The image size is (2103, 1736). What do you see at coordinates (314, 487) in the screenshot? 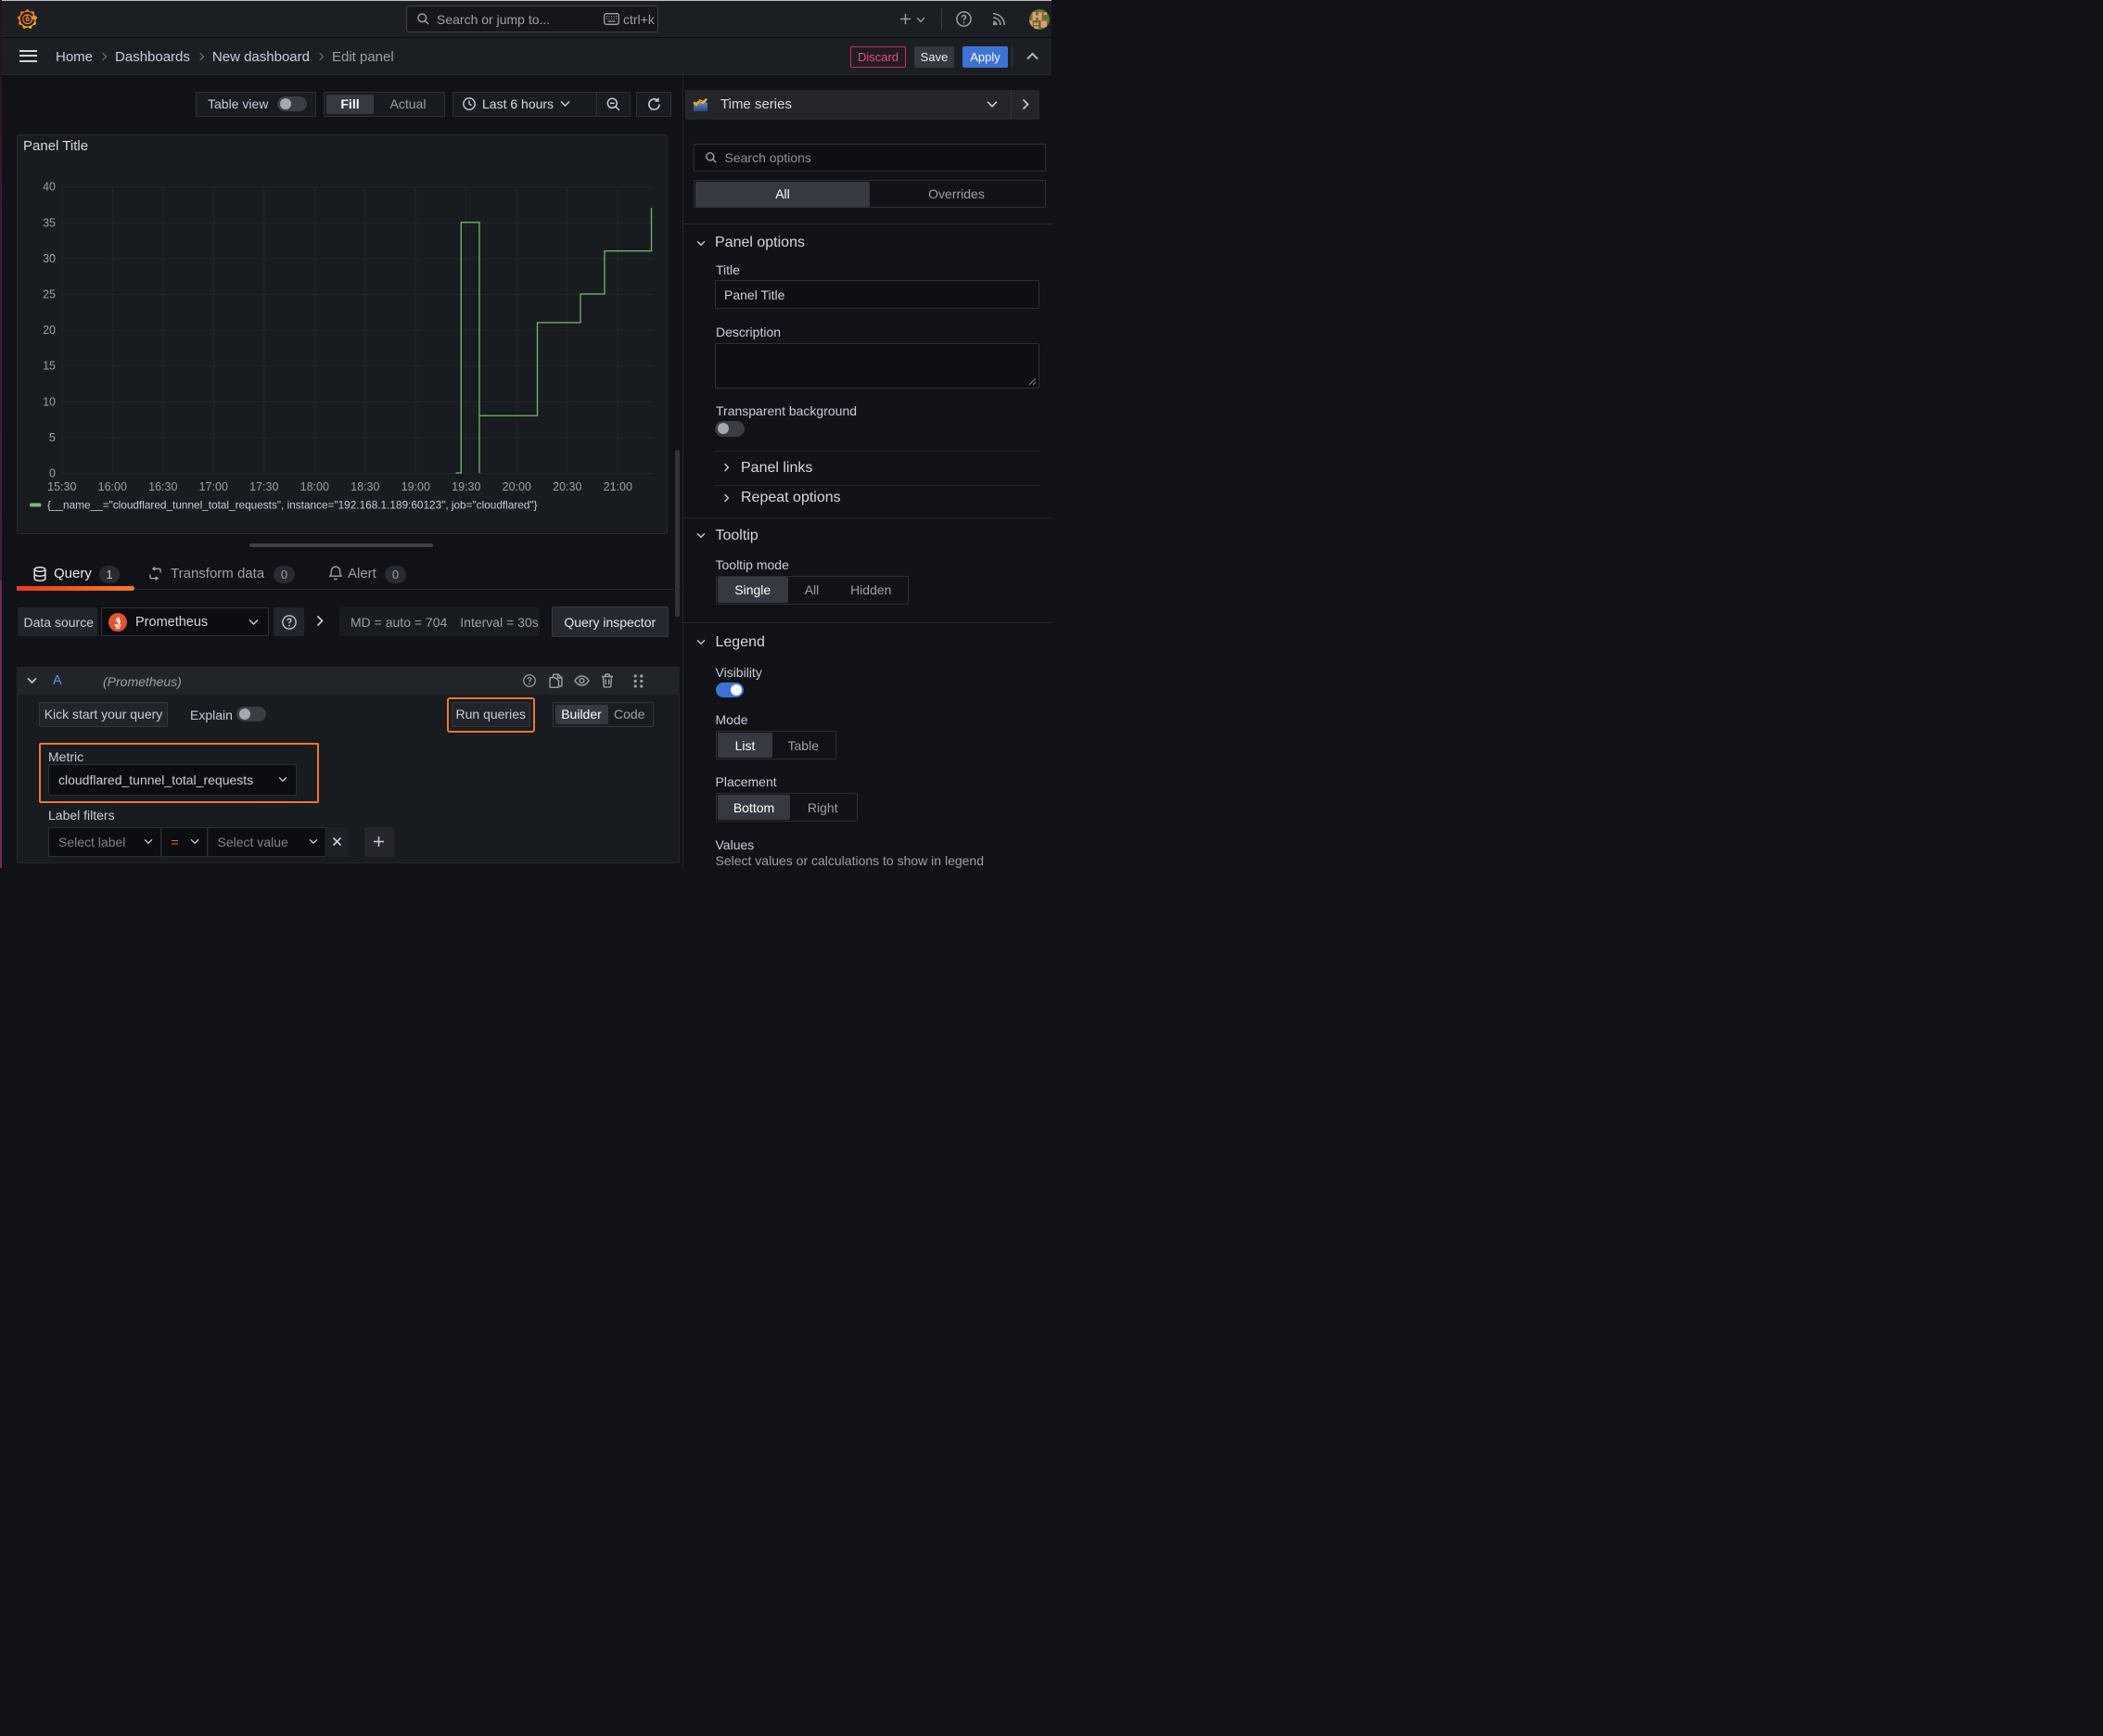
I see `svg-text: 18:00` at bounding box center [314, 487].